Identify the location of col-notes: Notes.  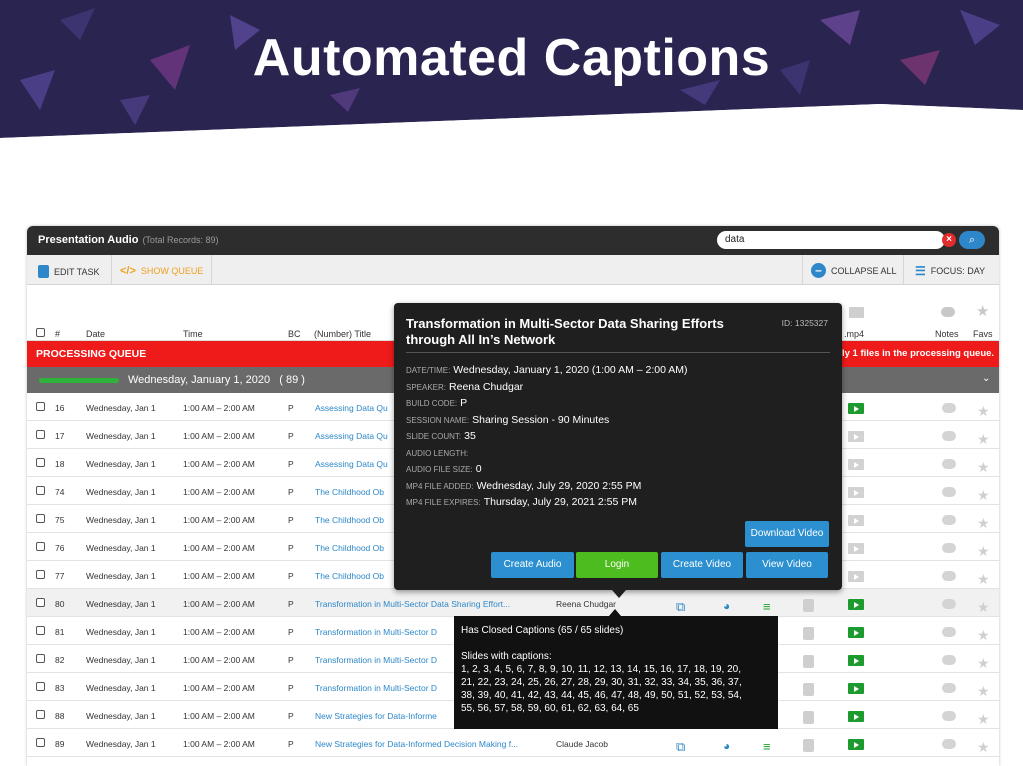
(947, 334).